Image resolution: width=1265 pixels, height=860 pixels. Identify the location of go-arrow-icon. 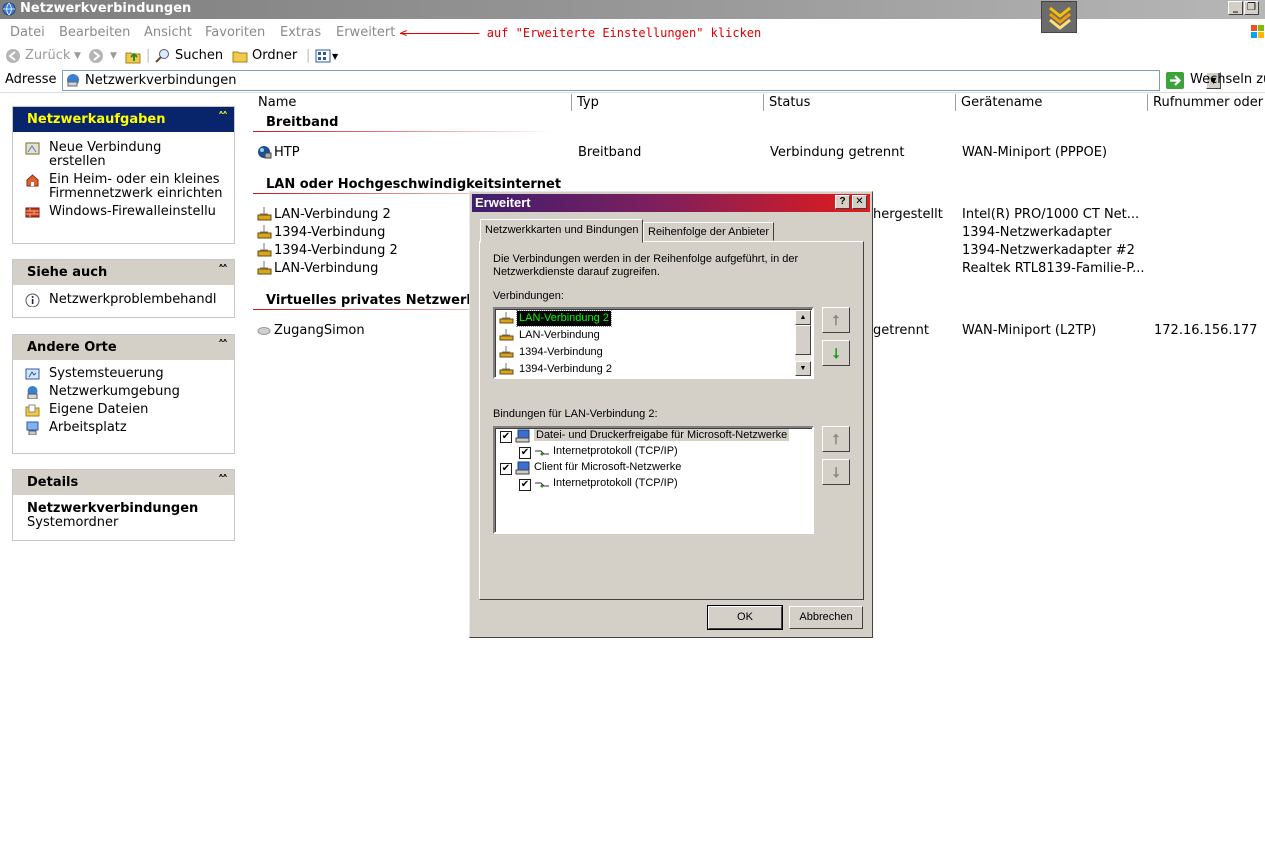
(1175, 80).